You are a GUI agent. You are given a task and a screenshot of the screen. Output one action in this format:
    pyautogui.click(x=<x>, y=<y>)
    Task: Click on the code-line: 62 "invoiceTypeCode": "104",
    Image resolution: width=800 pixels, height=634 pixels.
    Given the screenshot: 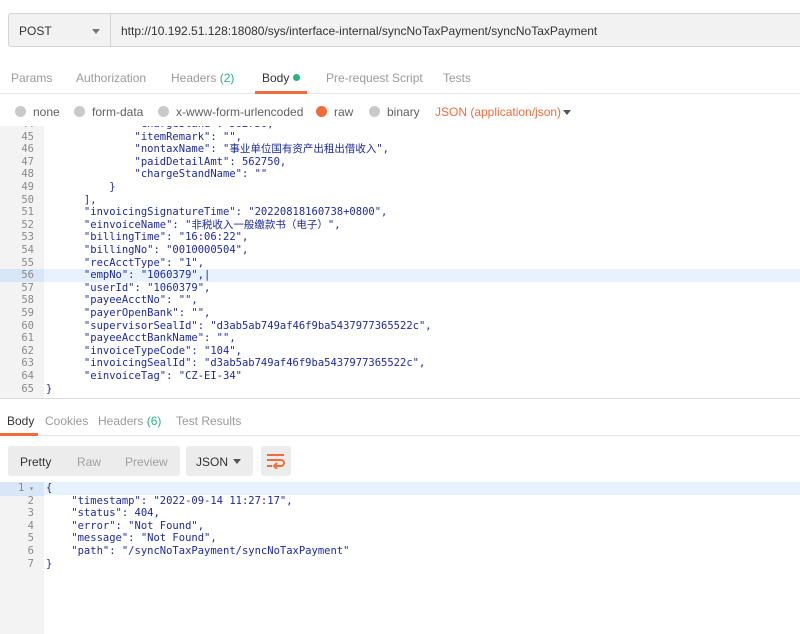 What is the action you would take?
    pyautogui.click(x=400, y=351)
    